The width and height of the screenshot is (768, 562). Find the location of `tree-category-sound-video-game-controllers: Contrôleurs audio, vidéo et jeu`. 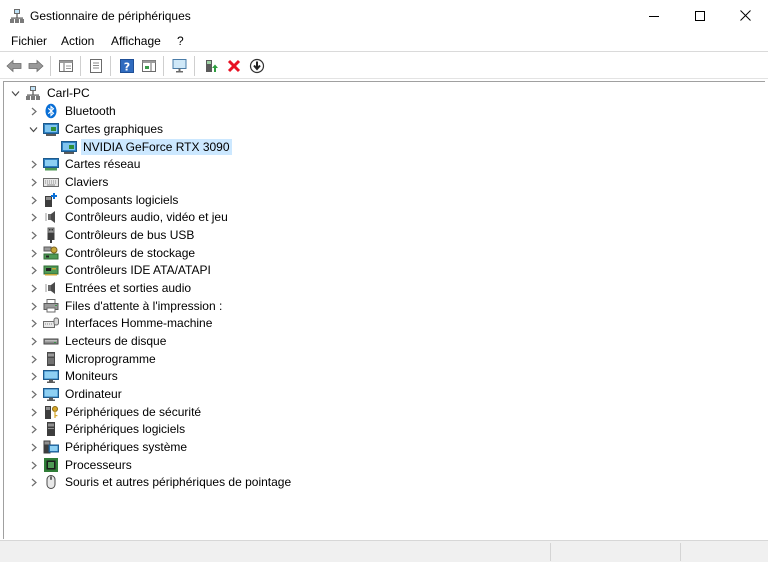

tree-category-sound-video-game-controllers: Contrôleurs audio, vidéo et jeu is located at coordinates (128, 217).